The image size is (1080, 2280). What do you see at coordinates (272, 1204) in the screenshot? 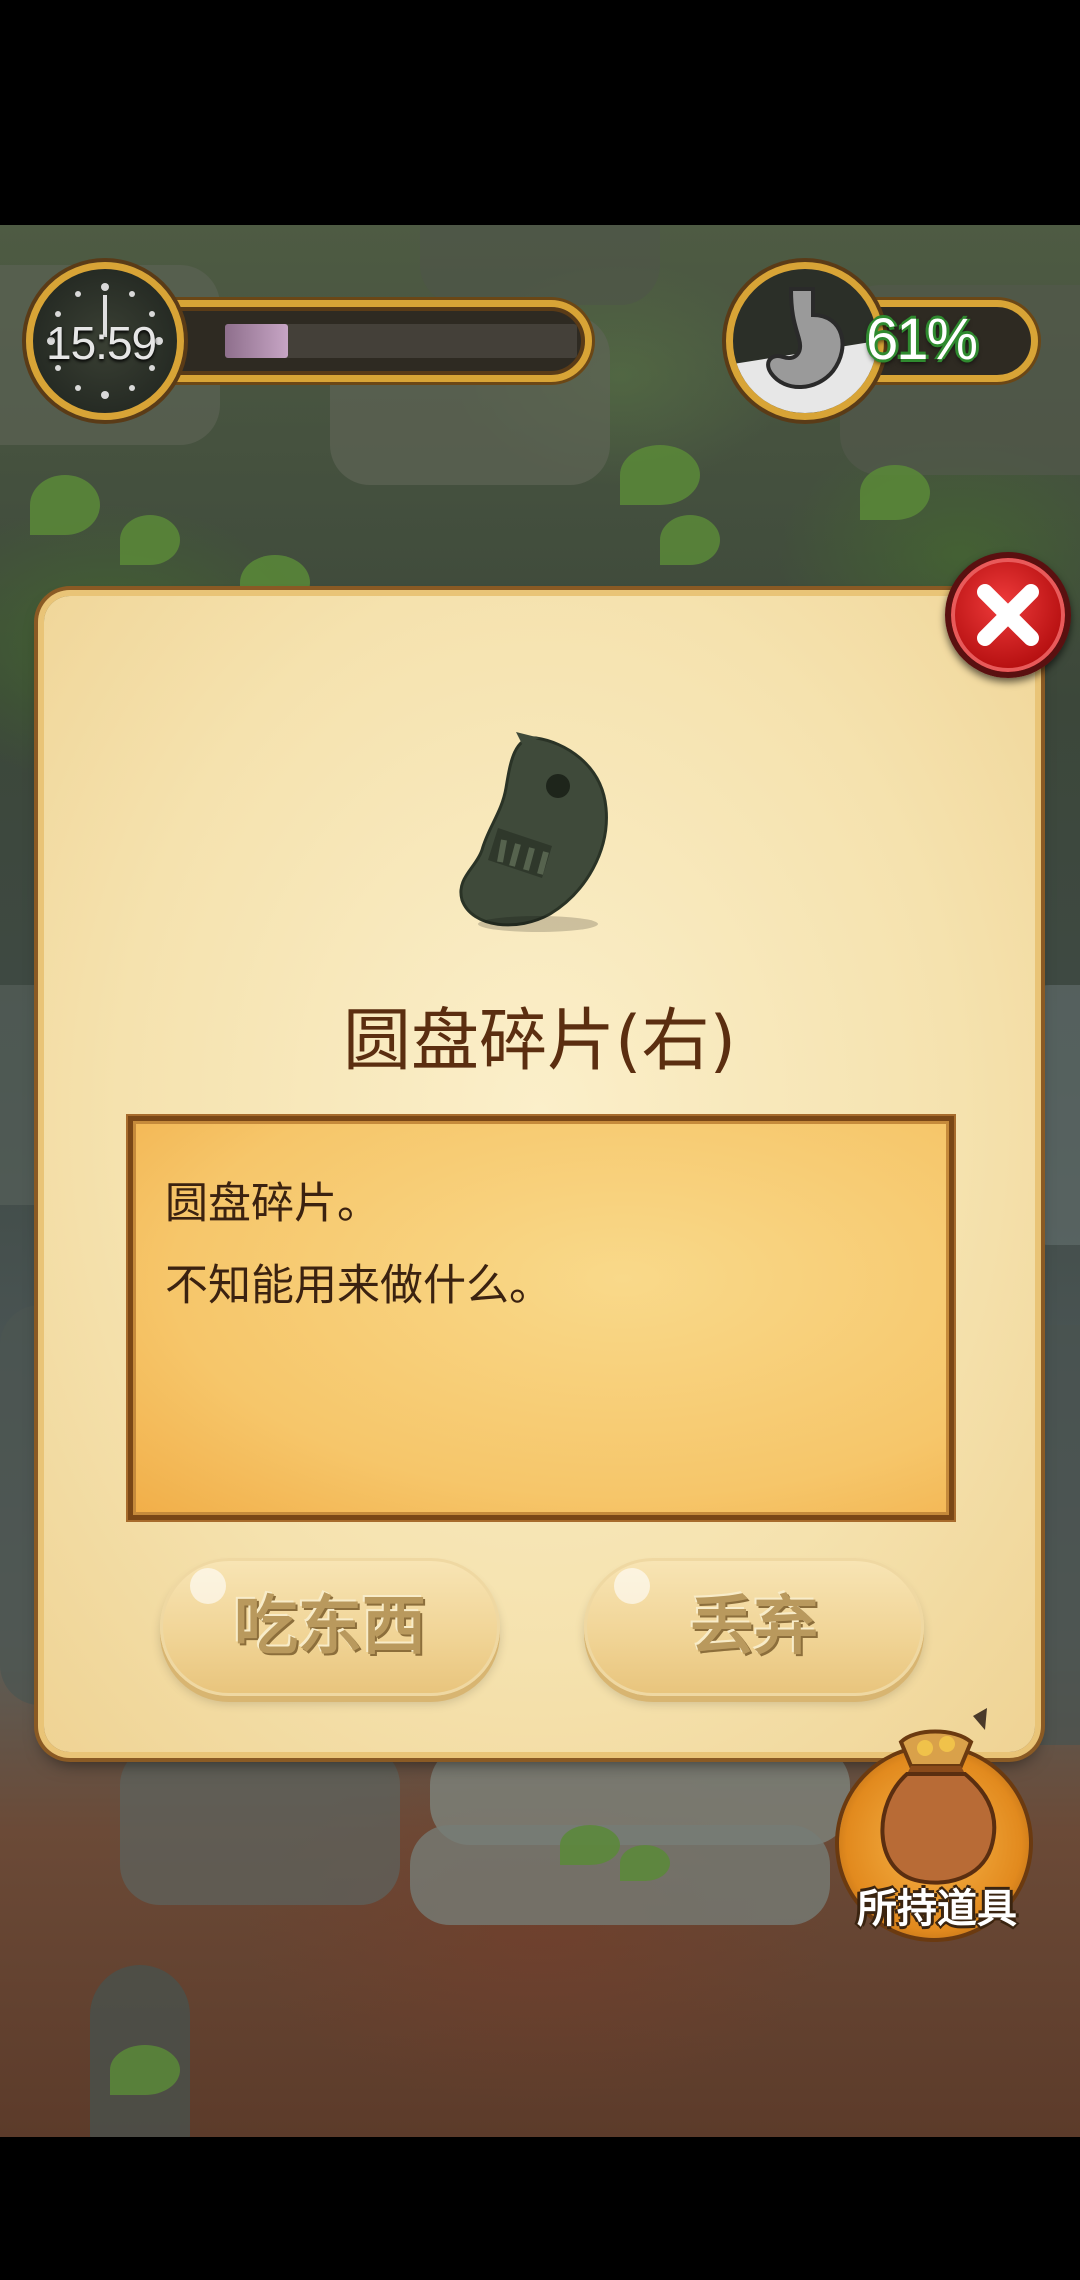
I see `item-description-line-1: 圆盘碎片。` at bounding box center [272, 1204].